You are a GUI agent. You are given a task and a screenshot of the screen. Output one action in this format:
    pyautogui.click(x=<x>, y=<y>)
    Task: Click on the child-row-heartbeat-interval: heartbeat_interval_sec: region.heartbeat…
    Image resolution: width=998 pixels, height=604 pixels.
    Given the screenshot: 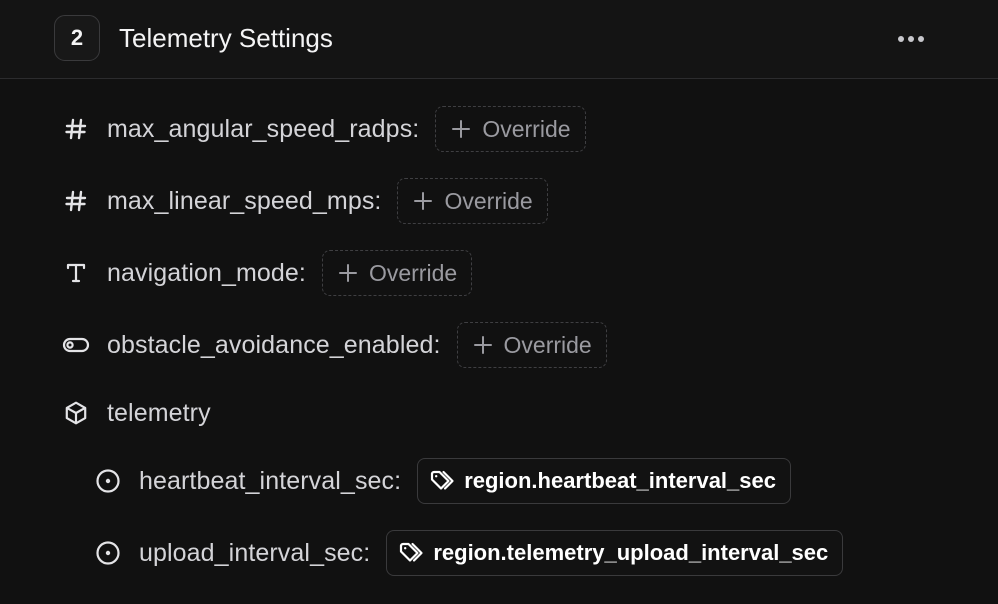 What is the action you would take?
    pyautogui.click(x=442, y=481)
    